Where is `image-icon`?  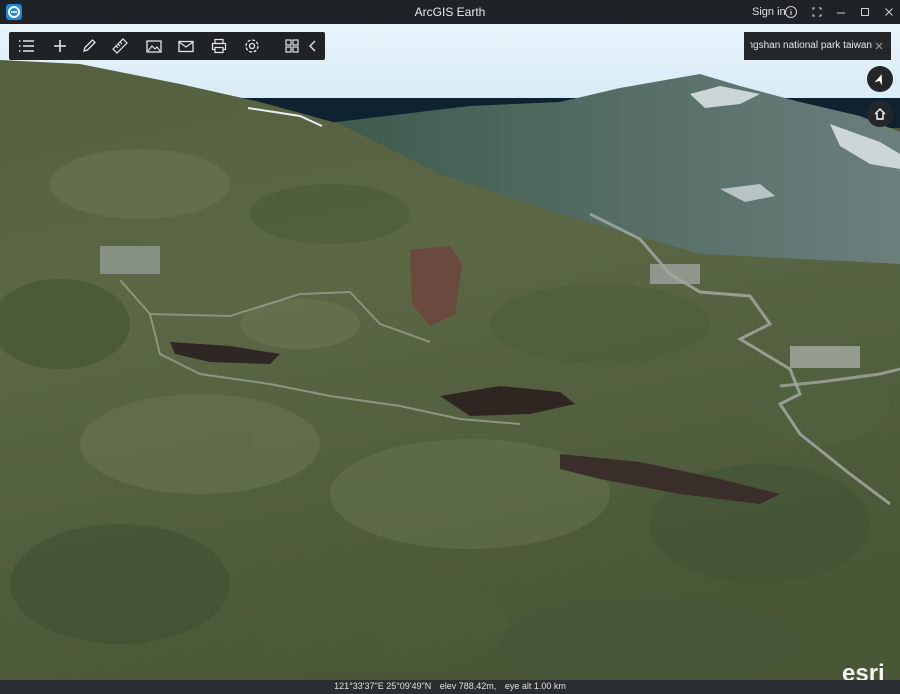 image-icon is located at coordinates (154, 46).